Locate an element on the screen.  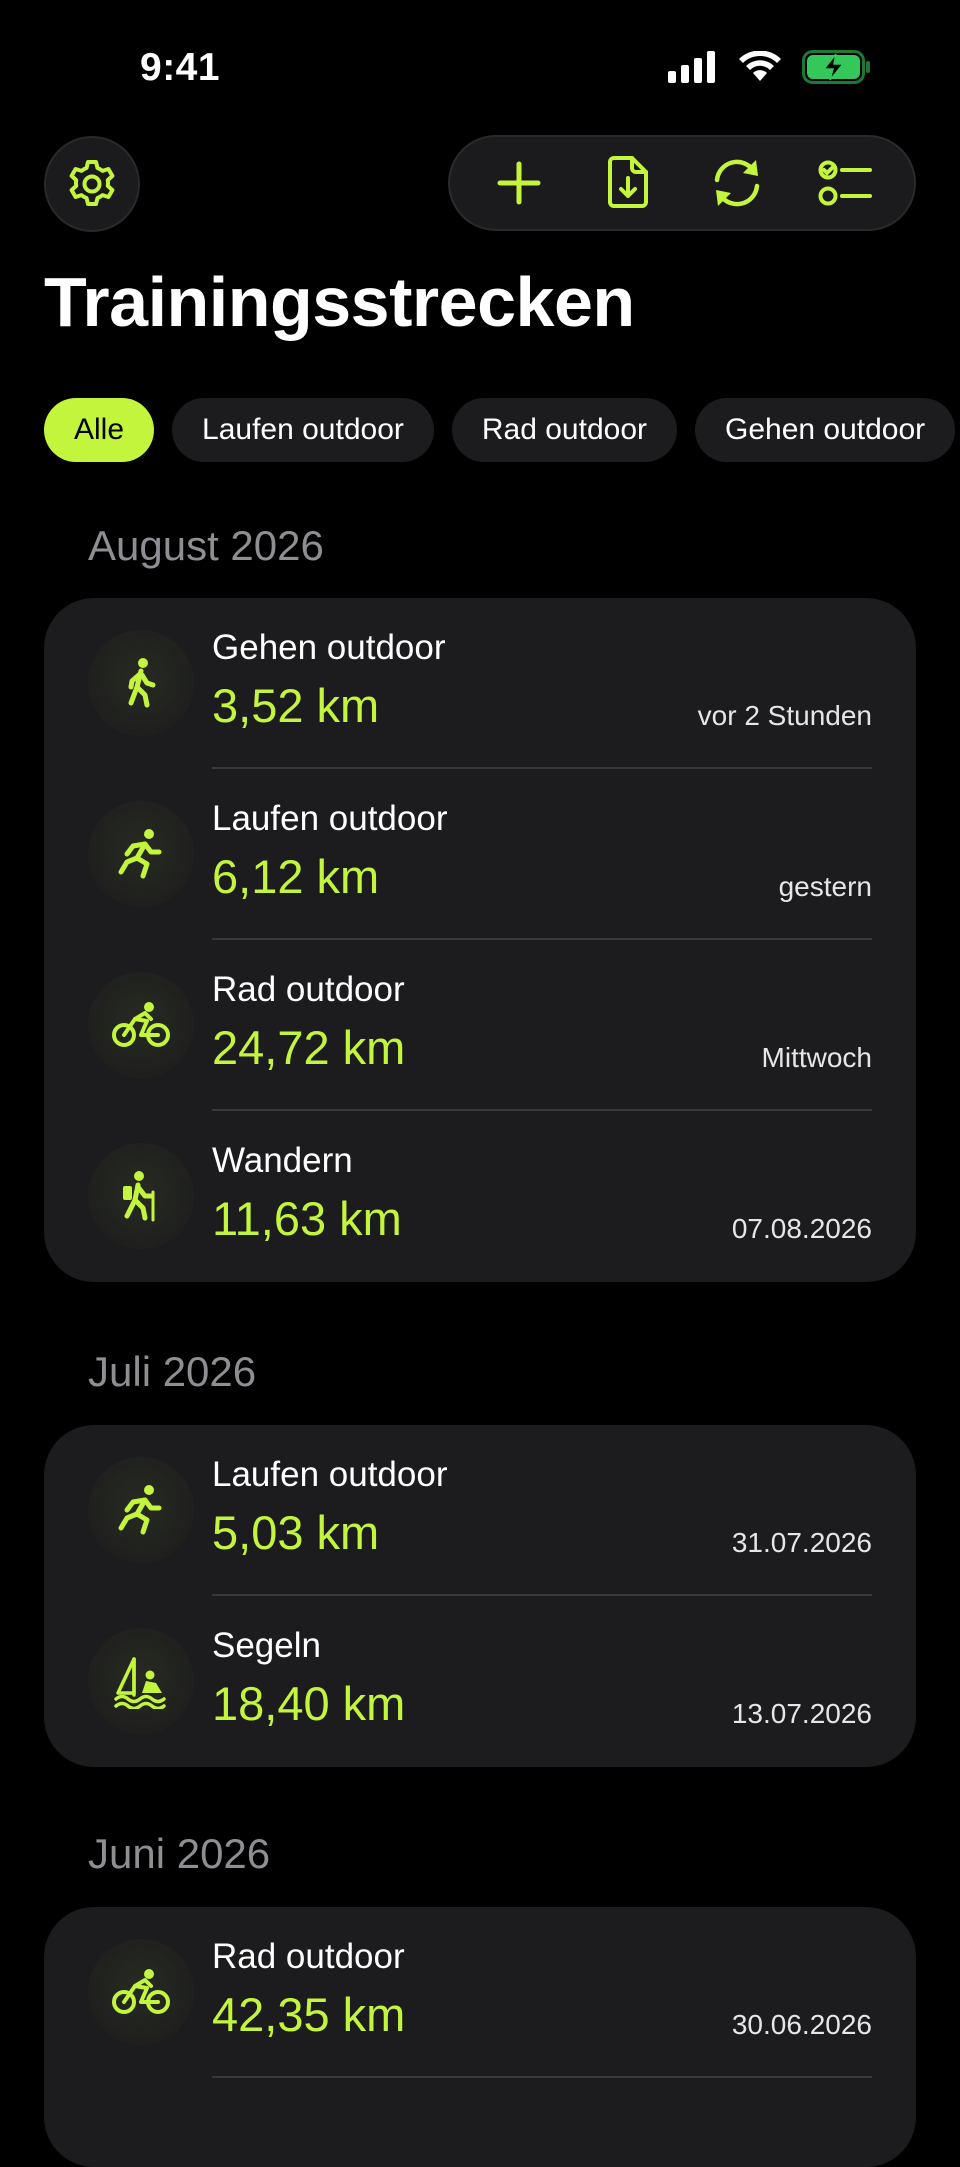
route-distance: 5,03 km is located at coordinates (296, 1532).